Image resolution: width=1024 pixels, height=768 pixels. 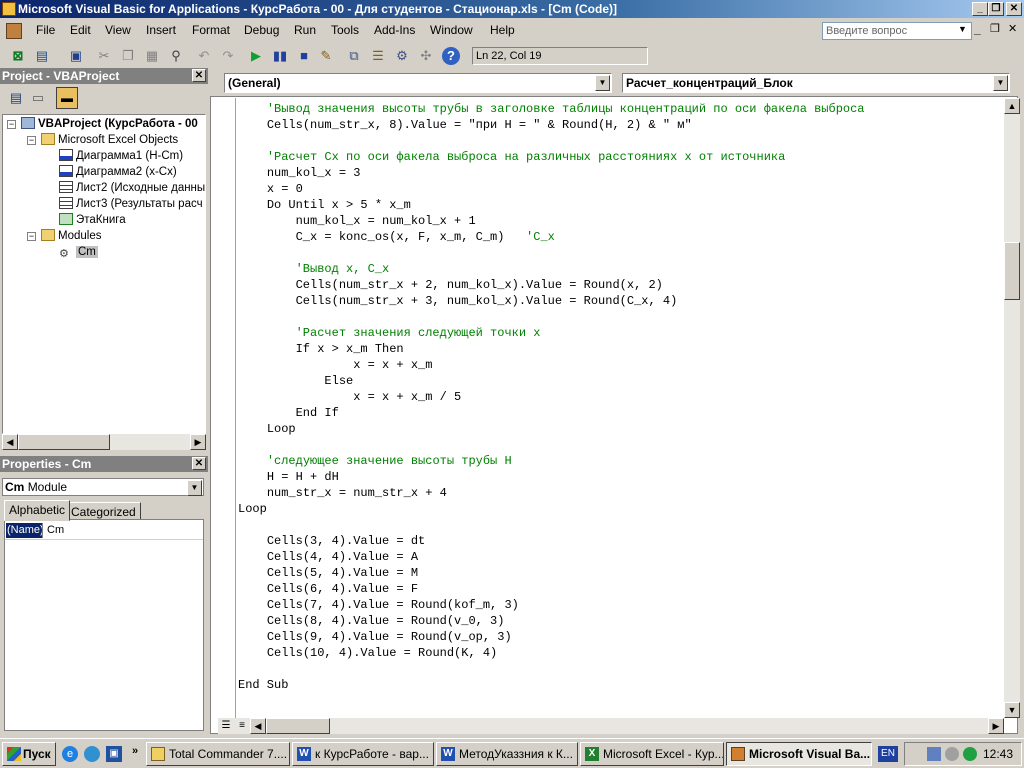 I want to click on save-icon: ▣, so click(x=76, y=56).